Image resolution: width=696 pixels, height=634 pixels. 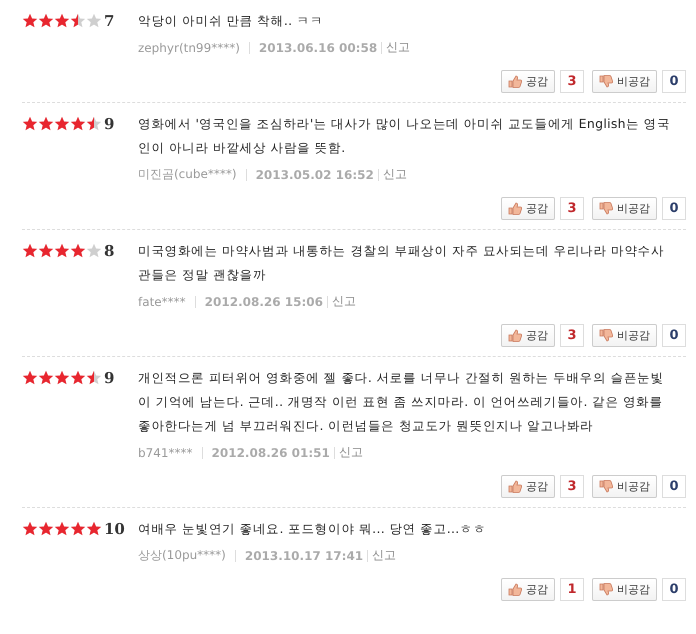 I want to click on review-text: 개인적으론 피터위어 영화중에 젤 좋다. 서로를 너무나 간절히 원하는 두배우의 슬픈눈빛이 기억에 남는다. 근데.. 개명작 이런 표현 좀 쓰지마라. 이 언어쓰레기들아. 같은 영화를 좋아한다는게 넘 부끄러워진다. 이런넘들은 청교도가 뭔뜻인지나 알고나봐라, so click(x=401, y=402).